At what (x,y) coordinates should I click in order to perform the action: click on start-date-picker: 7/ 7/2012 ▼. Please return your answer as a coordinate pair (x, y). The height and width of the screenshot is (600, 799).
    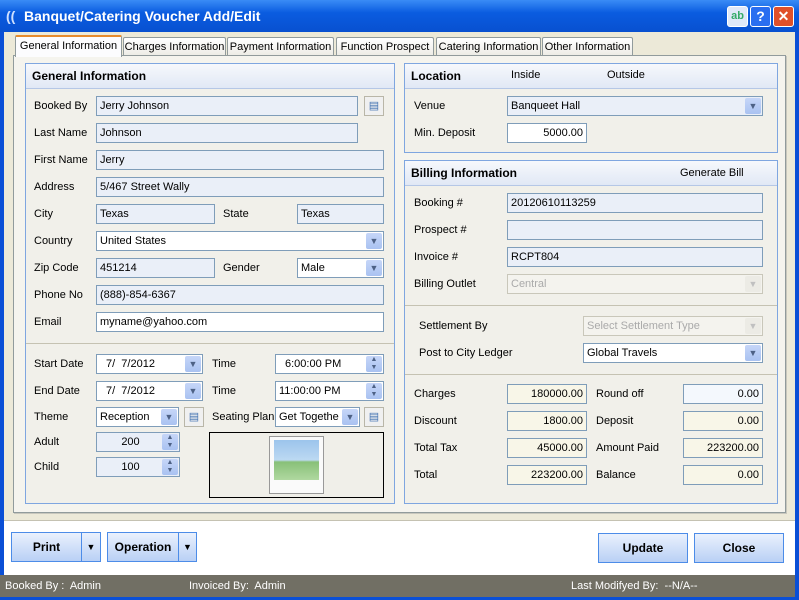
    Looking at the image, I should click on (149, 364).